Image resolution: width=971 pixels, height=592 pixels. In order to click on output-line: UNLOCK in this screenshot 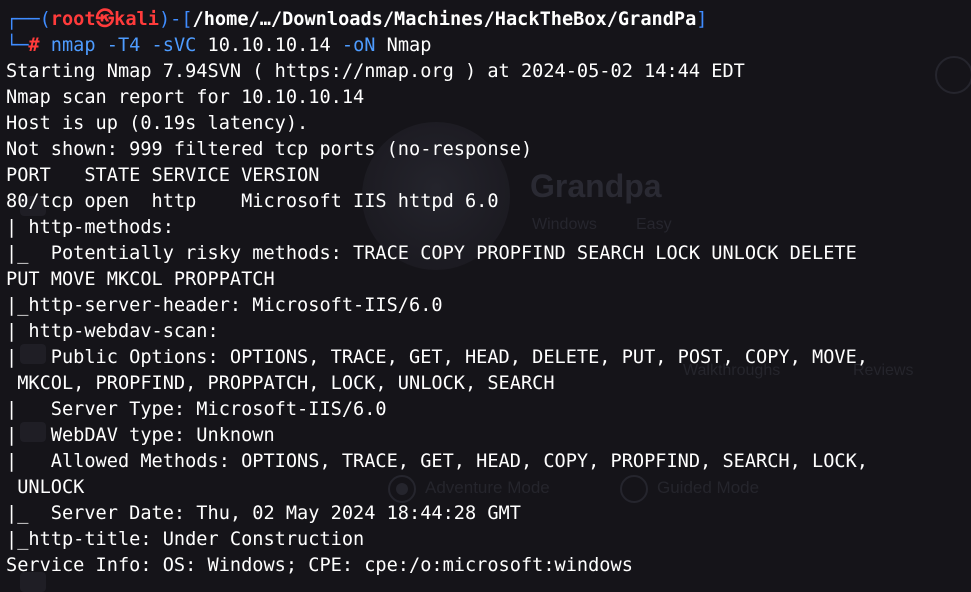, I will do `click(45, 487)`.